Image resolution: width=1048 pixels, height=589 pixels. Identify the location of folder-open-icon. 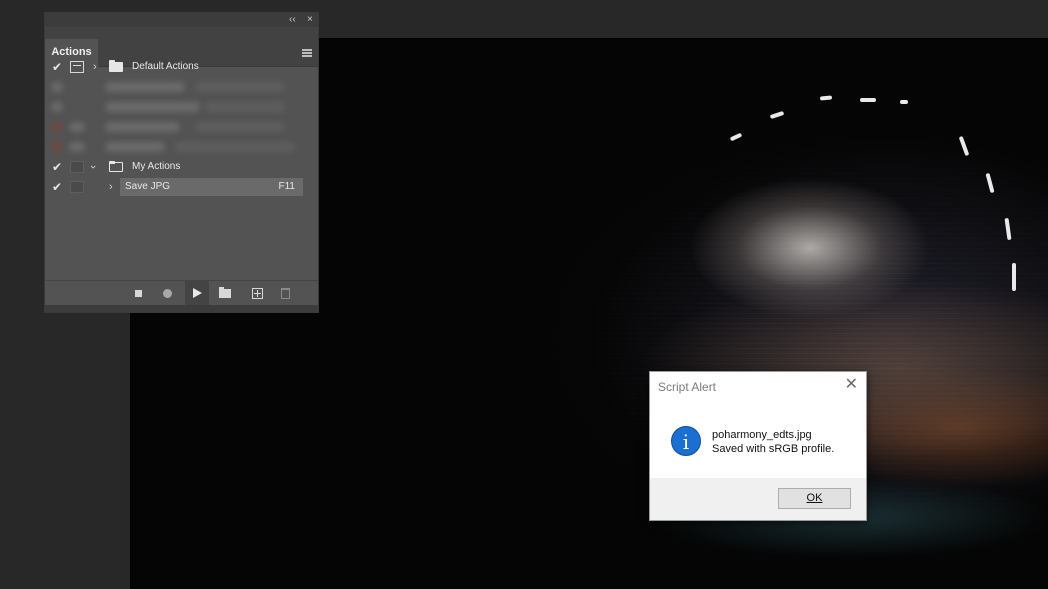
(116, 166).